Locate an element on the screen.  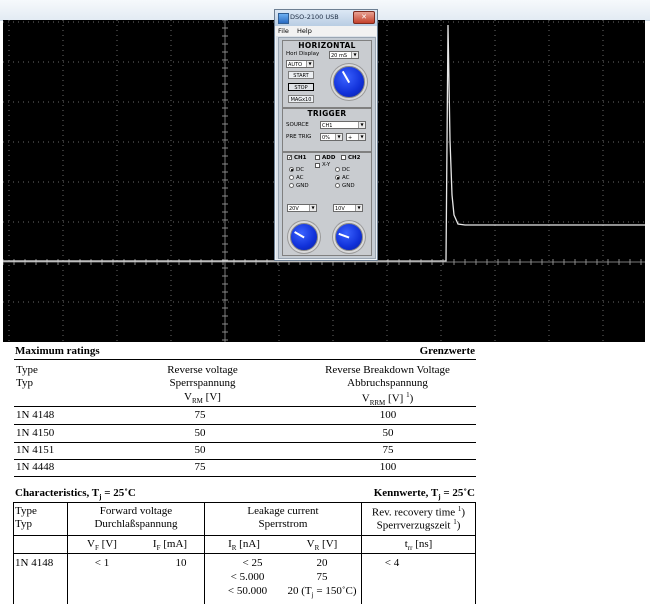
reverse-voltage-header: Reverse voltage is located at coordinates (202, 370).